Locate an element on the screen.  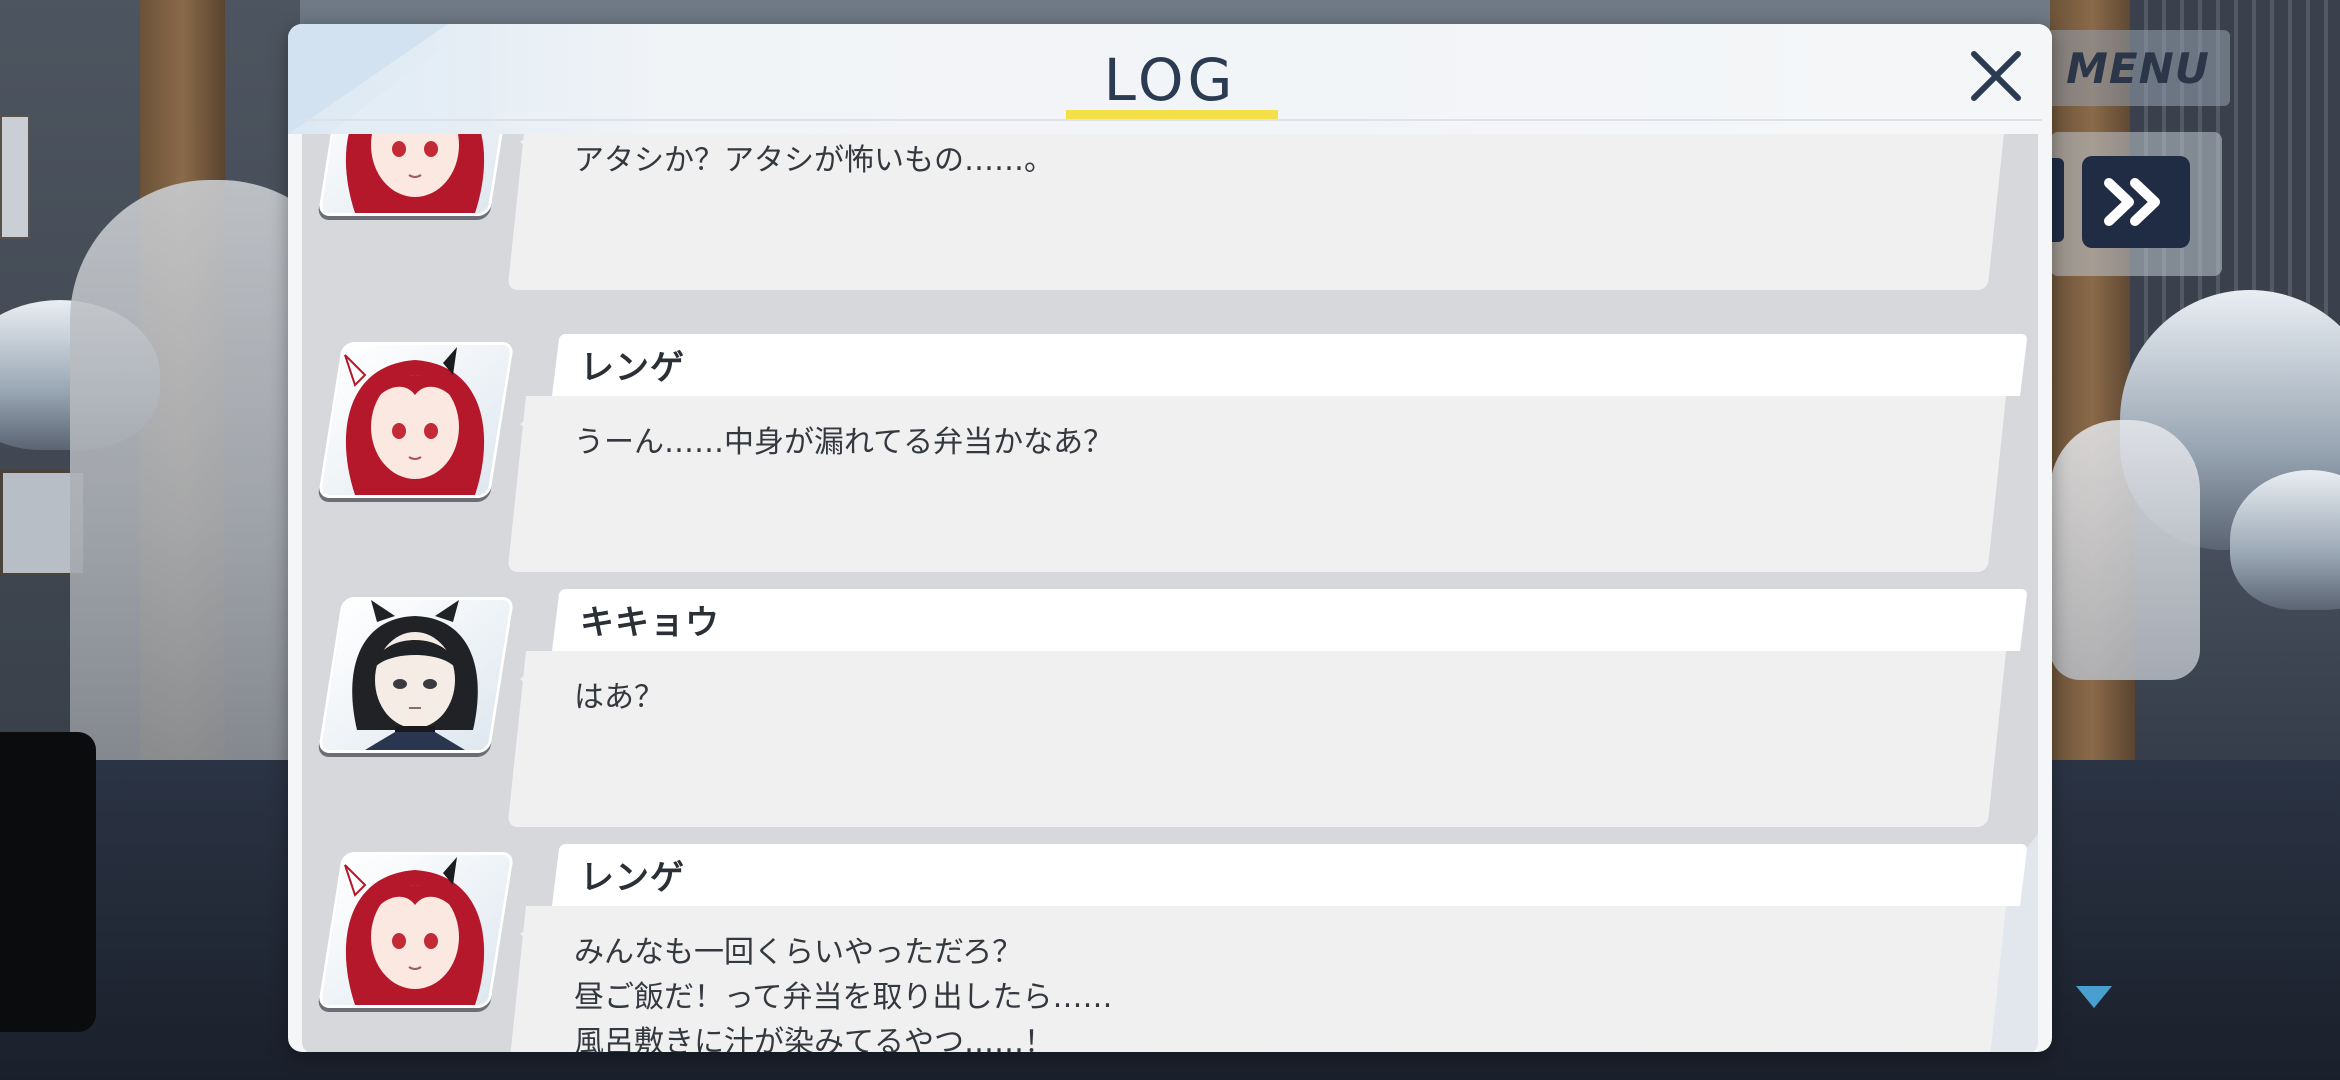
character-silhouette is located at coordinates (2125, 550).